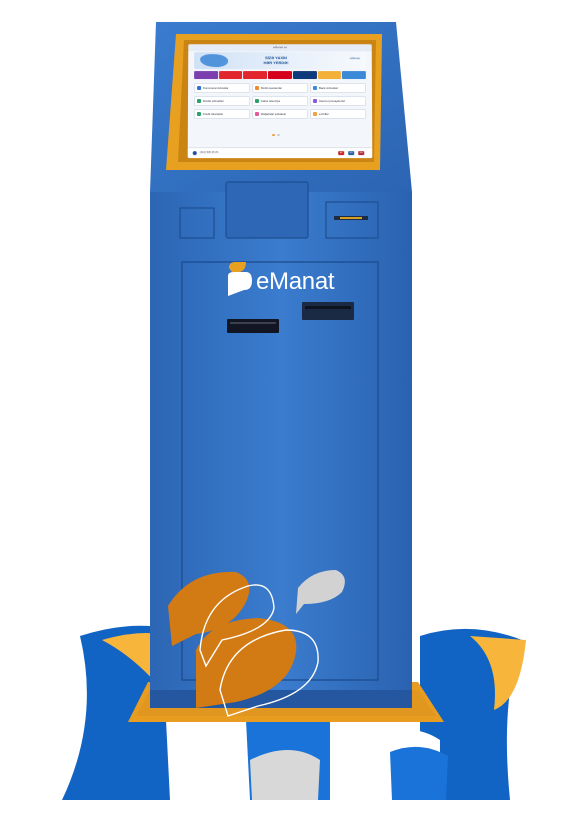 The width and height of the screenshot is (561, 816). What do you see at coordinates (256, 114) in the screenshot?
I see `store-icon` at bounding box center [256, 114].